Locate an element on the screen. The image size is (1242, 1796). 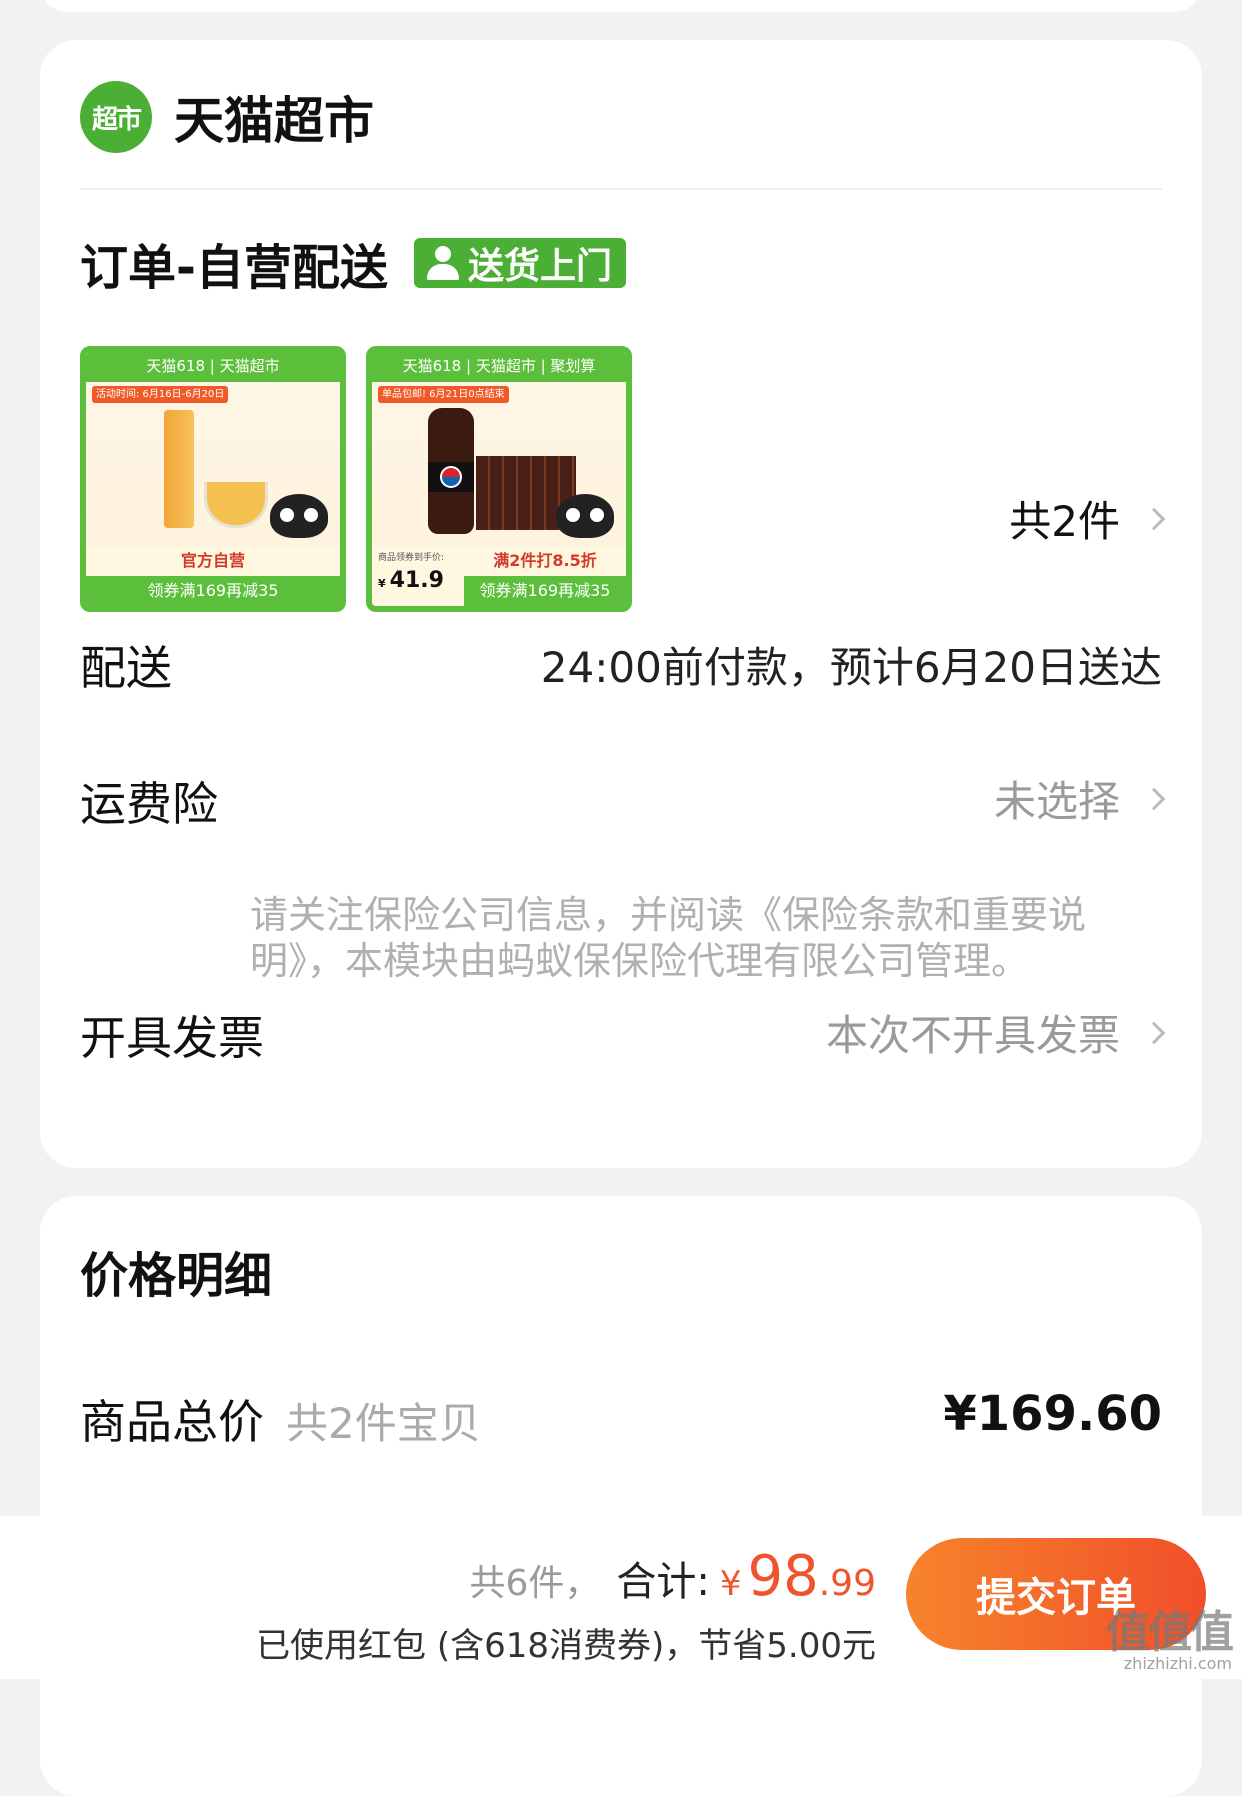
store-header: 超市 天猫超市 is located at coordinates (227, 117).